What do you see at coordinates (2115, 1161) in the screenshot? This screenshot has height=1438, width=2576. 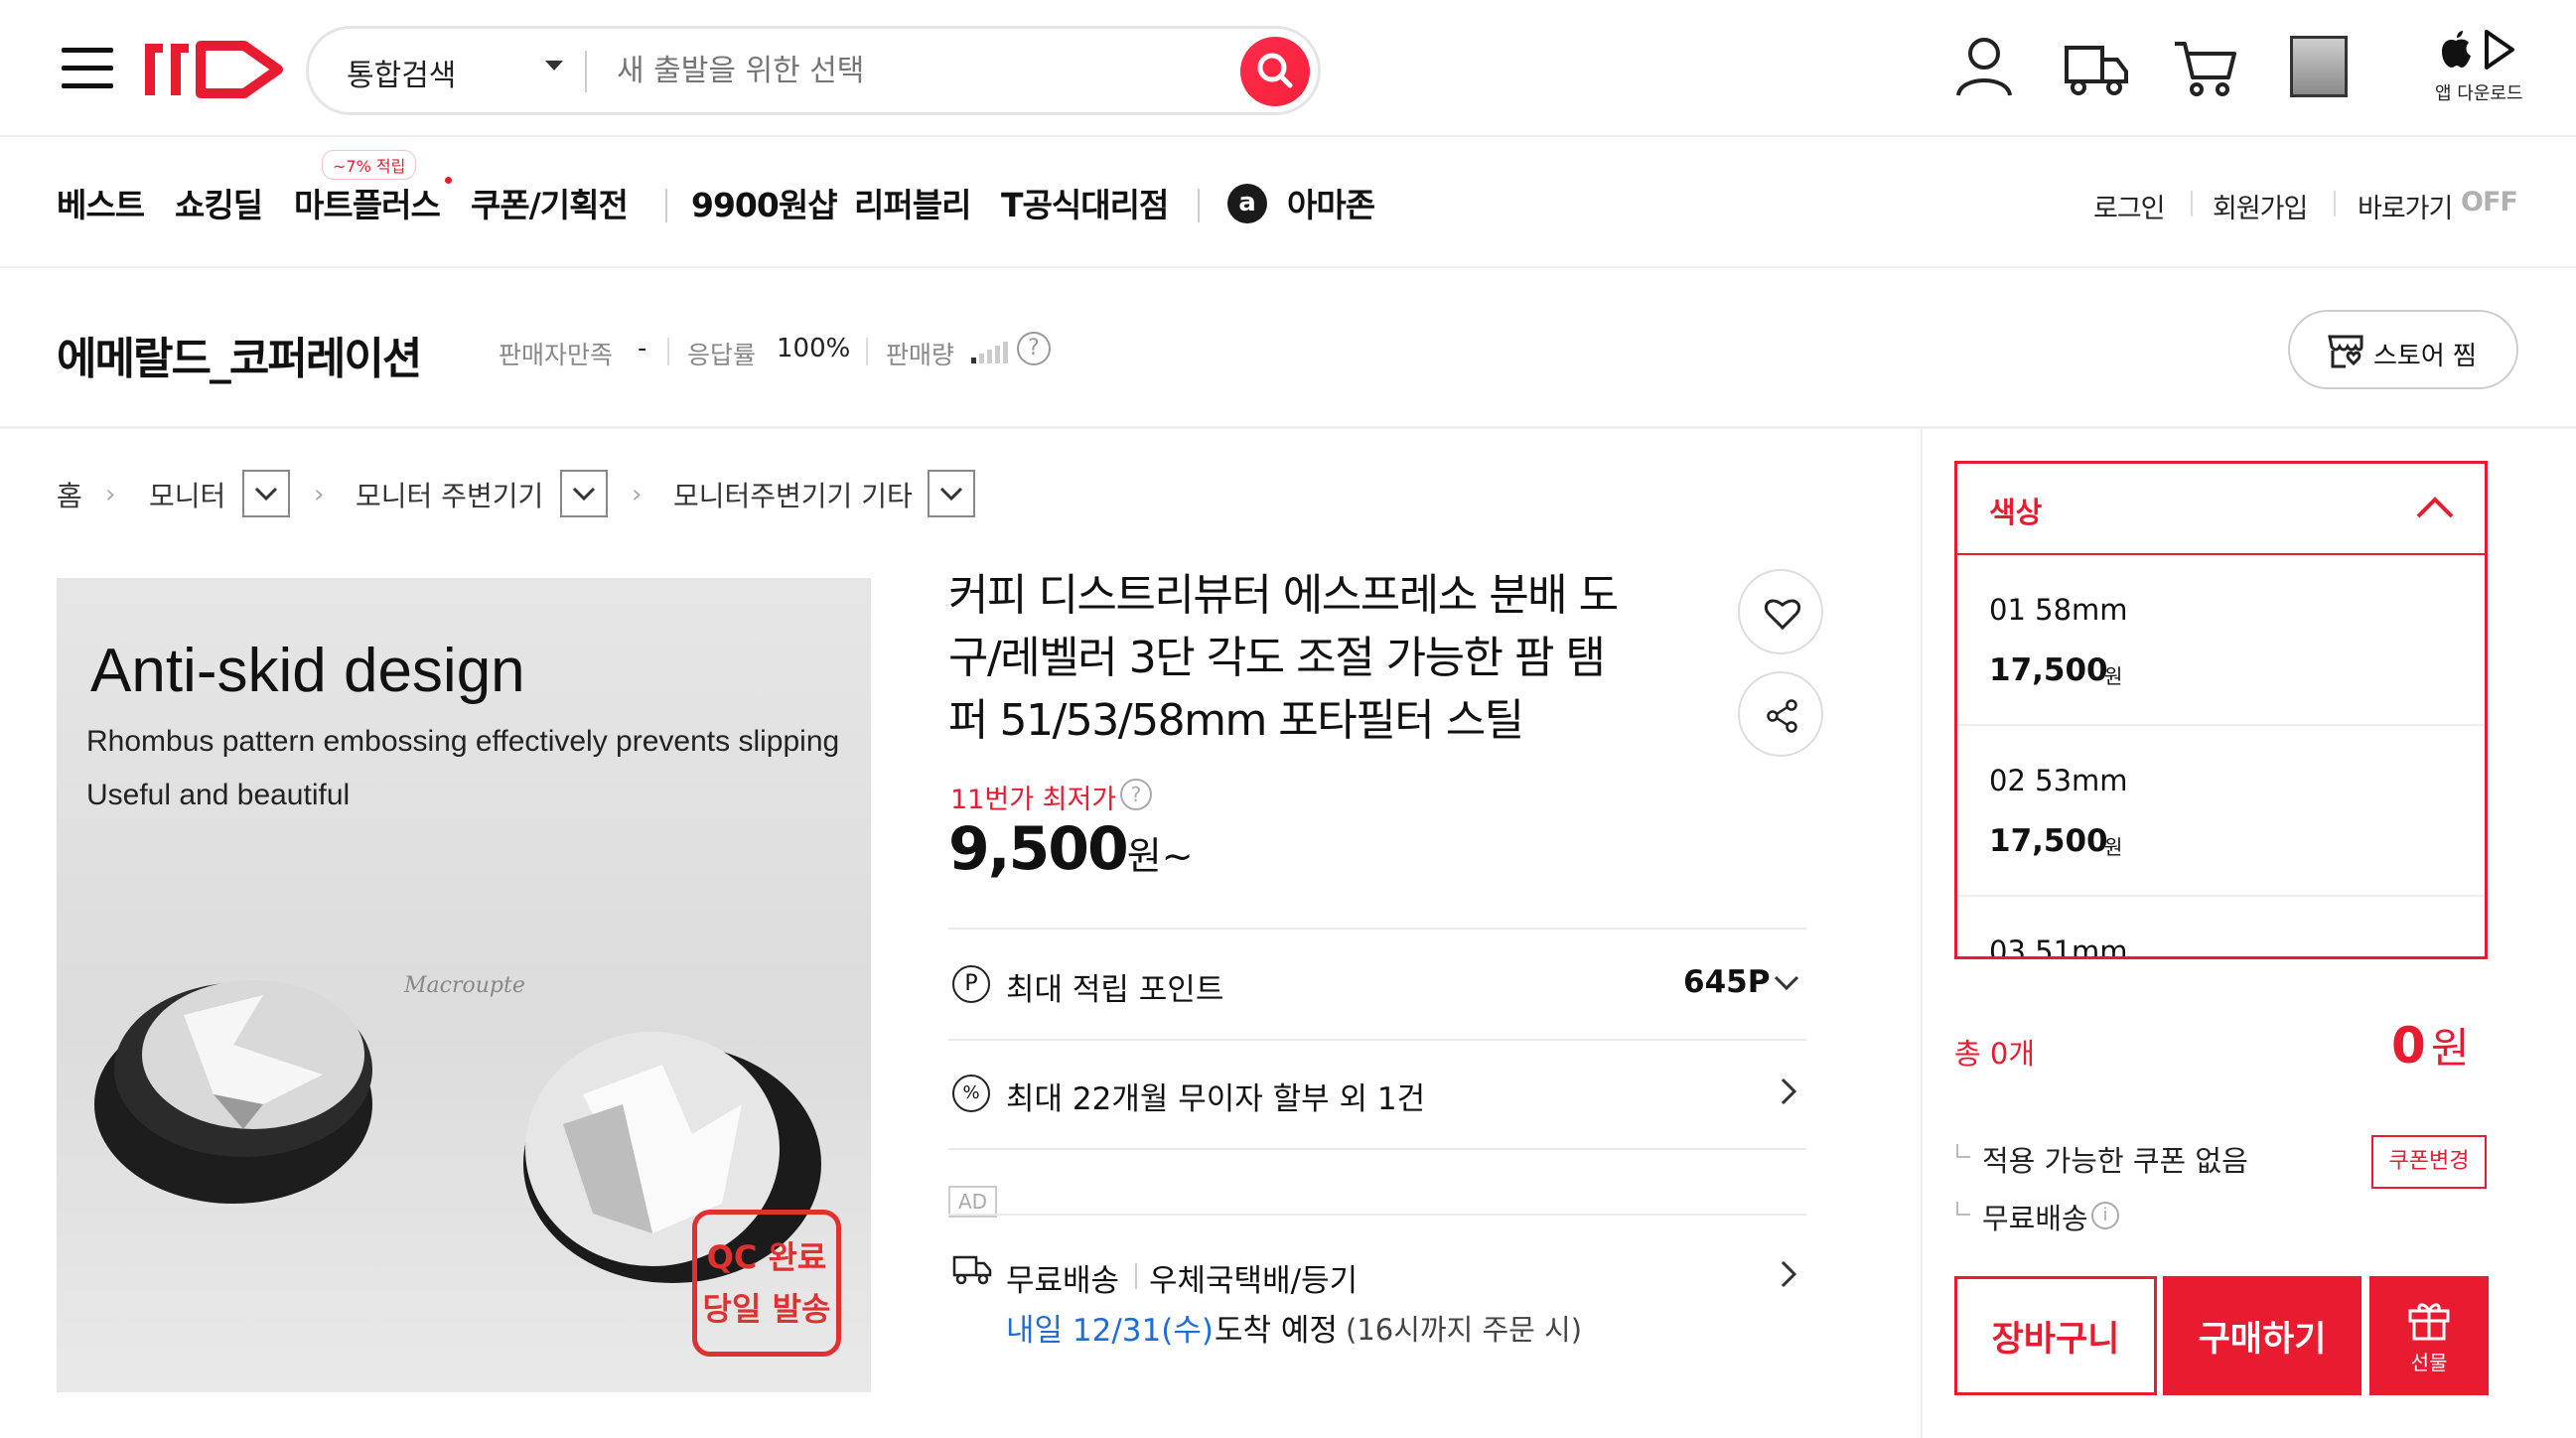 I see `coupon-none-label: 적용 가능한 쿠폰 없음` at bounding box center [2115, 1161].